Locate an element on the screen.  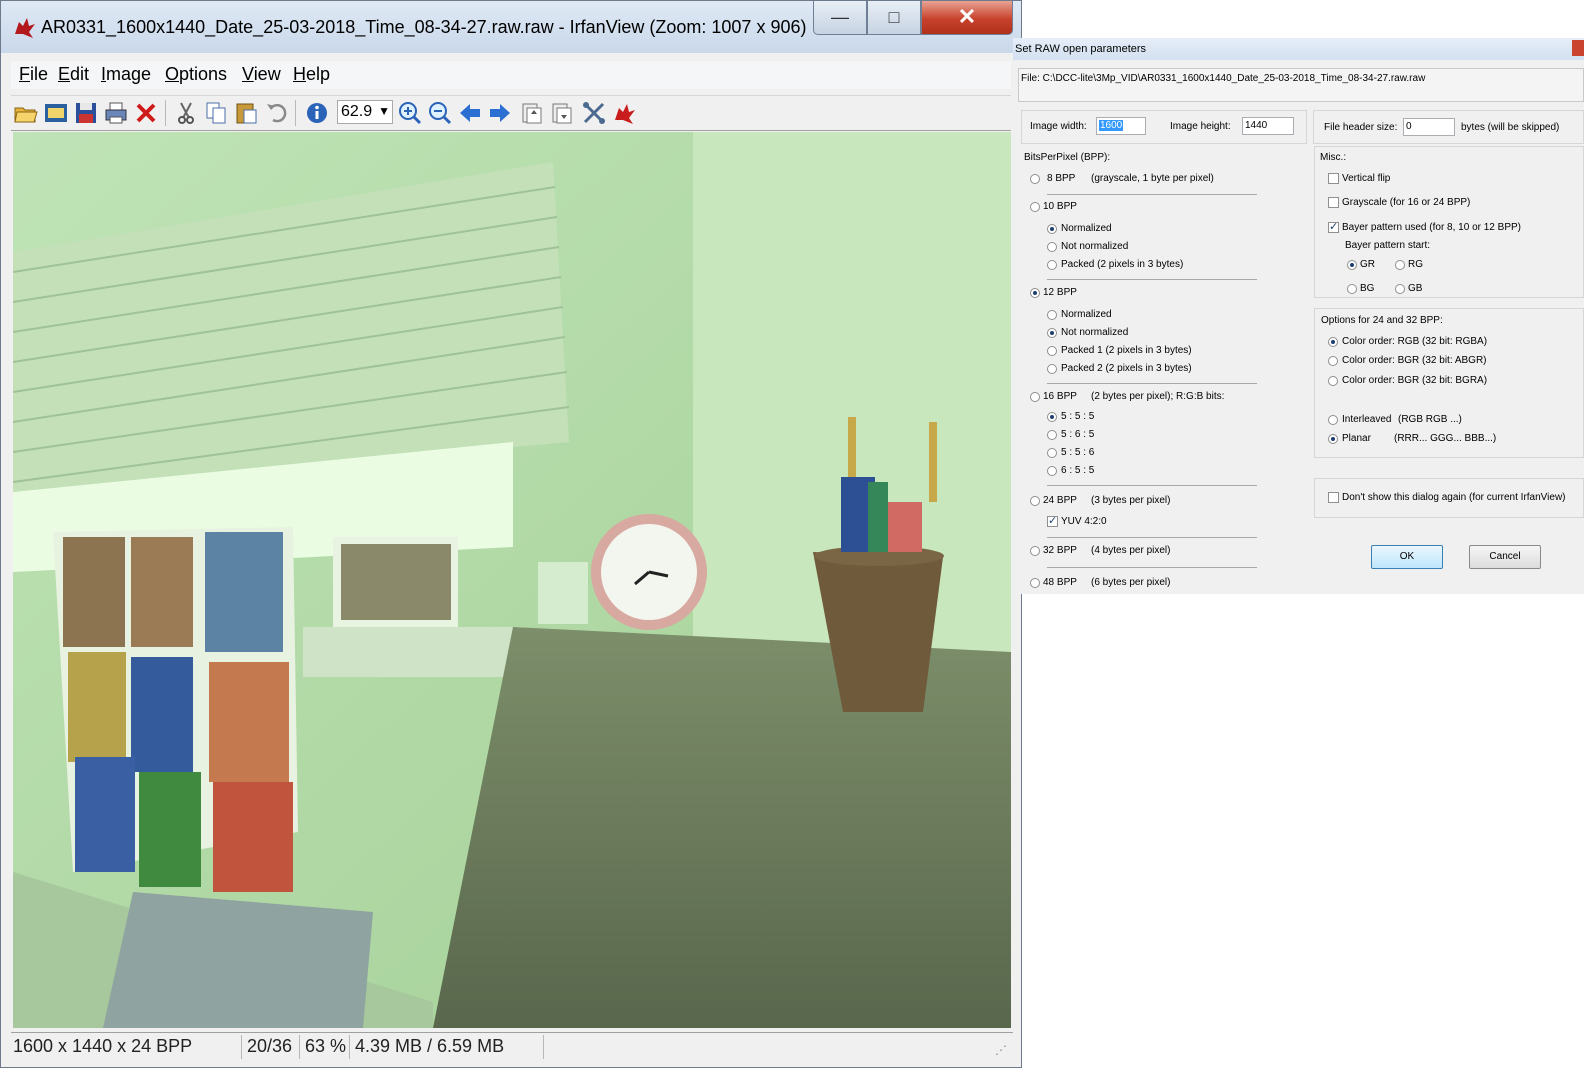
settings-button is located at coordinates (594, 113).